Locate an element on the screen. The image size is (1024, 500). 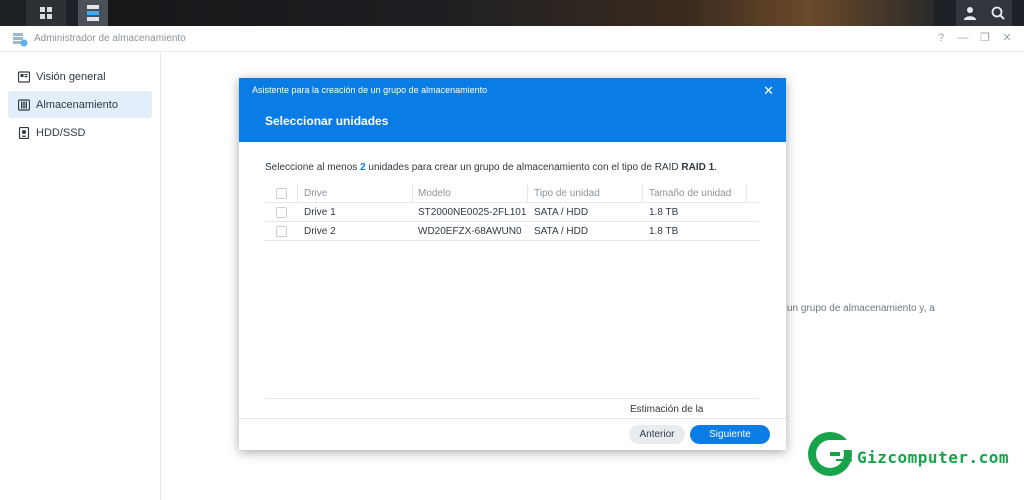
background-description-text: un grupo de almacenamiento y, a is located at coordinates (861, 308).